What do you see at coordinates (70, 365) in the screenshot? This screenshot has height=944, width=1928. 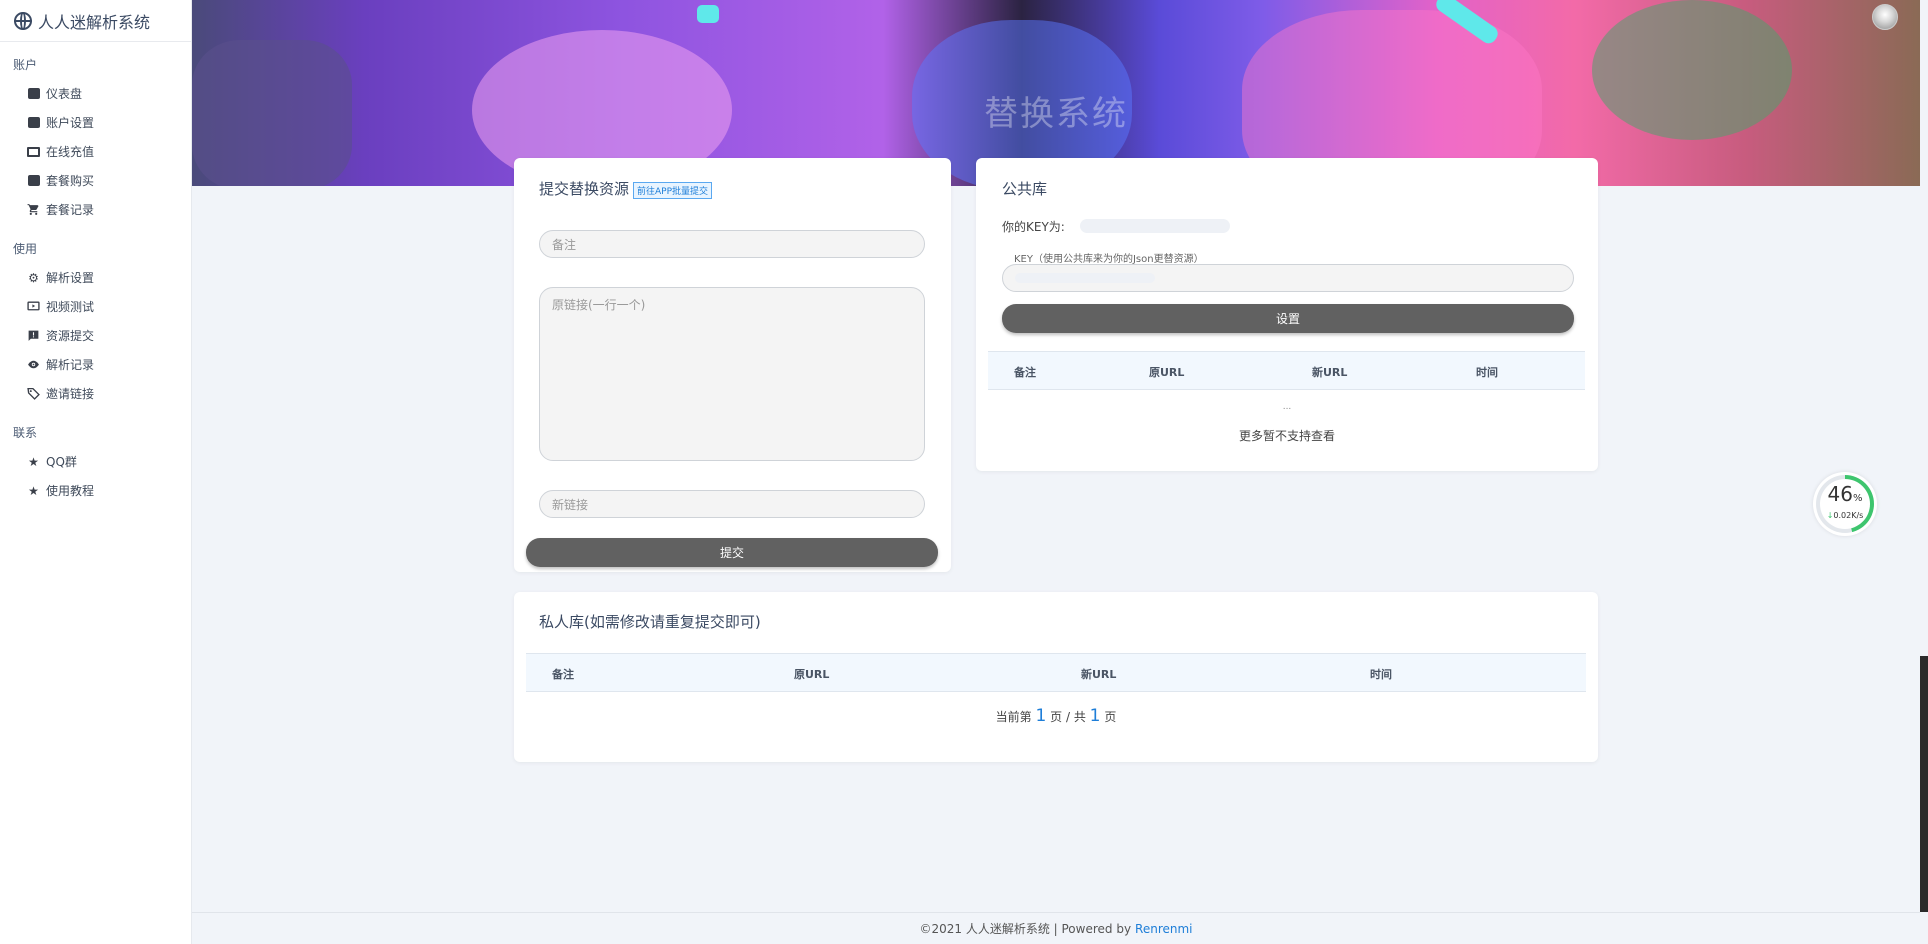 I see `sidebar-item-label: 解析记录` at bounding box center [70, 365].